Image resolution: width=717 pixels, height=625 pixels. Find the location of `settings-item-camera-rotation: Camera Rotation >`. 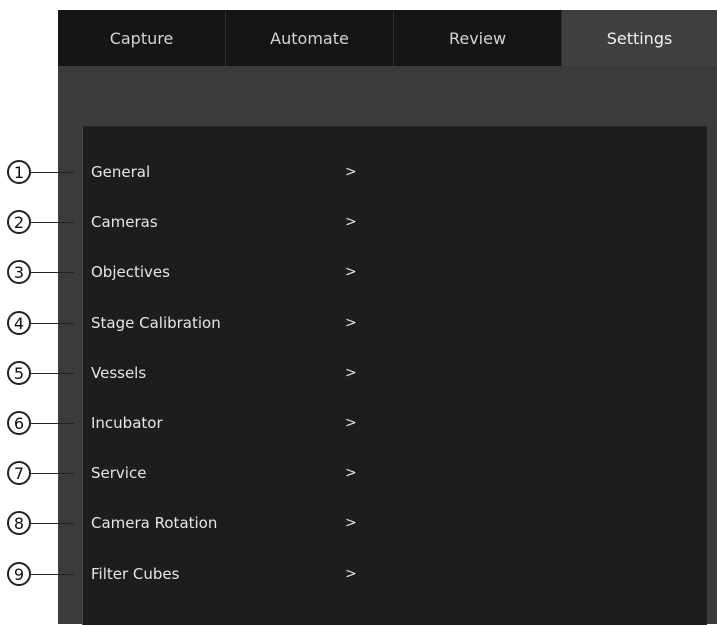

settings-item-camera-rotation: Camera Rotation > is located at coordinates (233, 523).